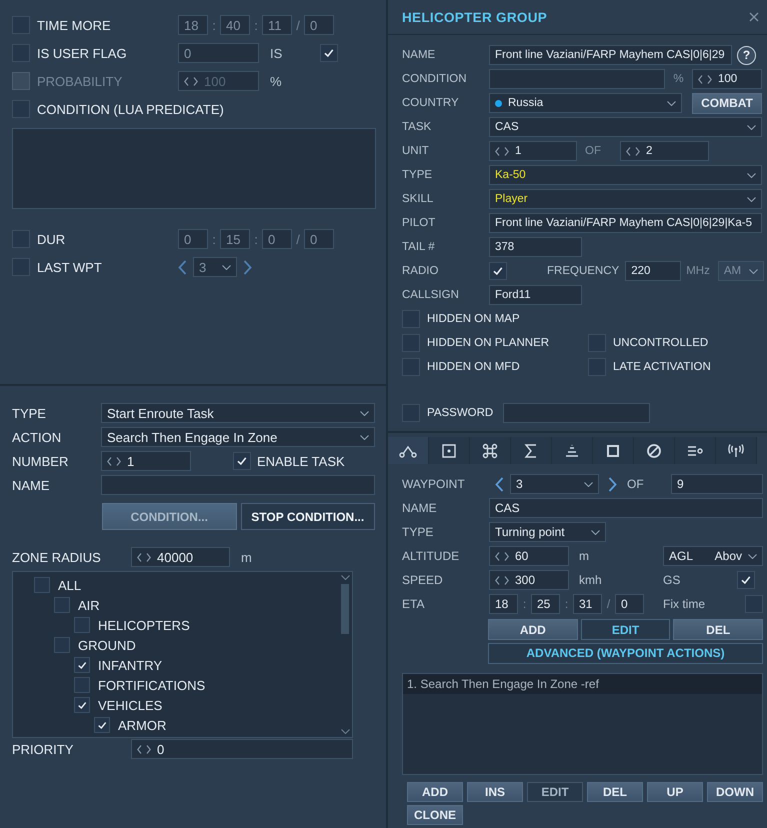  What do you see at coordinates (625, 127) in the screenshot?
I see `dropdown: CAS` at bounding box center [625, 127].